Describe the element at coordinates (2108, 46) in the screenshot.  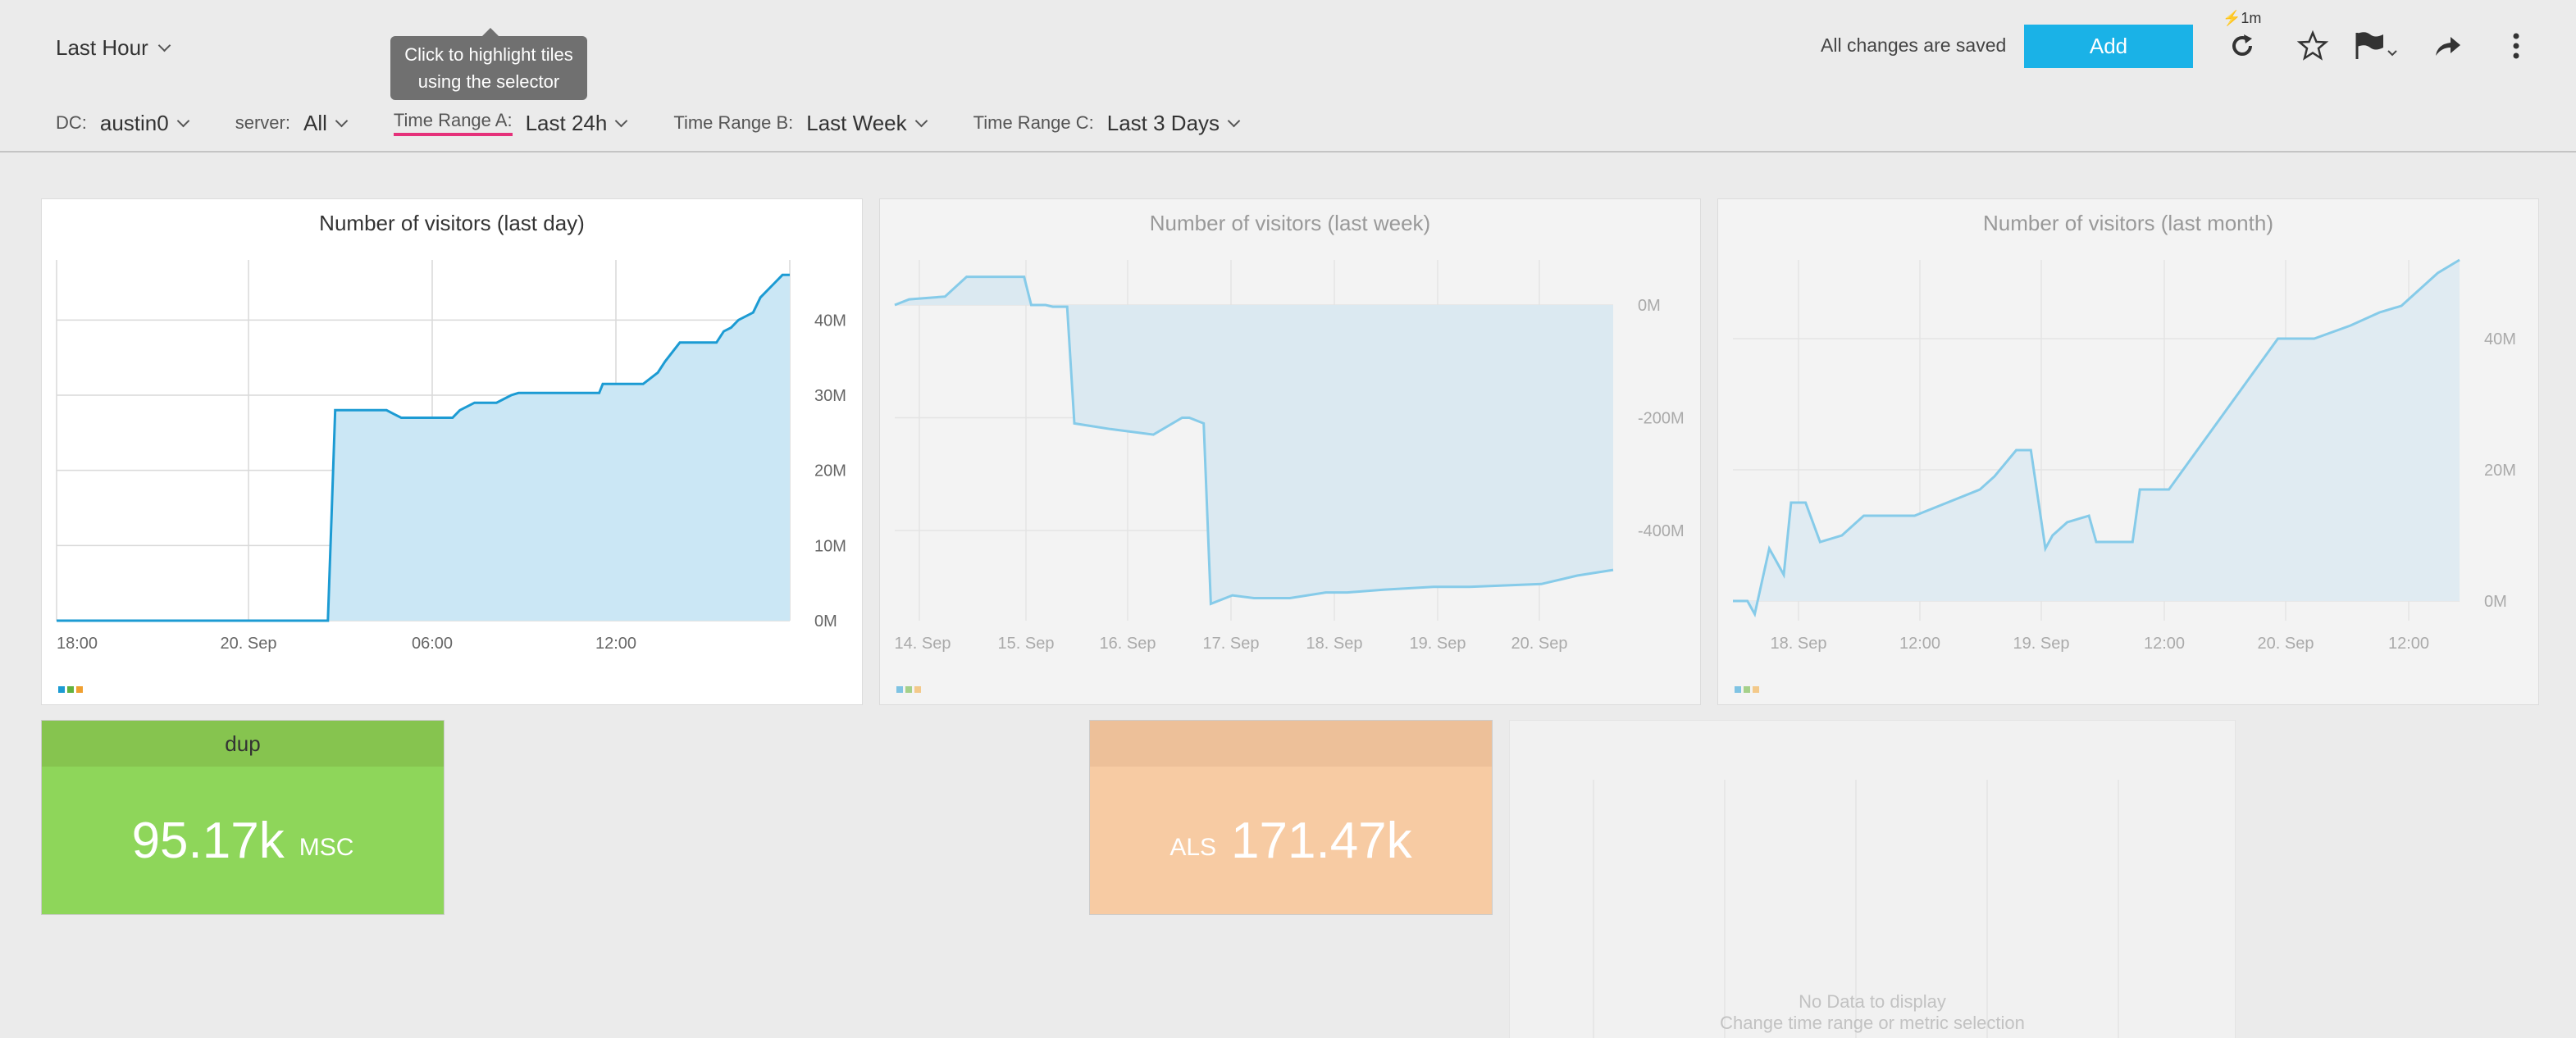
I see `add-button: Add` at that location.